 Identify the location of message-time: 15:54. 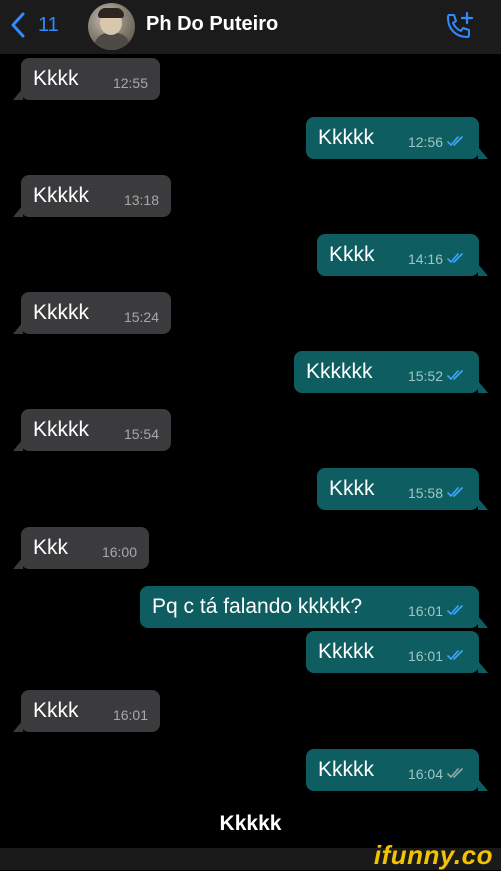
(141, 434).